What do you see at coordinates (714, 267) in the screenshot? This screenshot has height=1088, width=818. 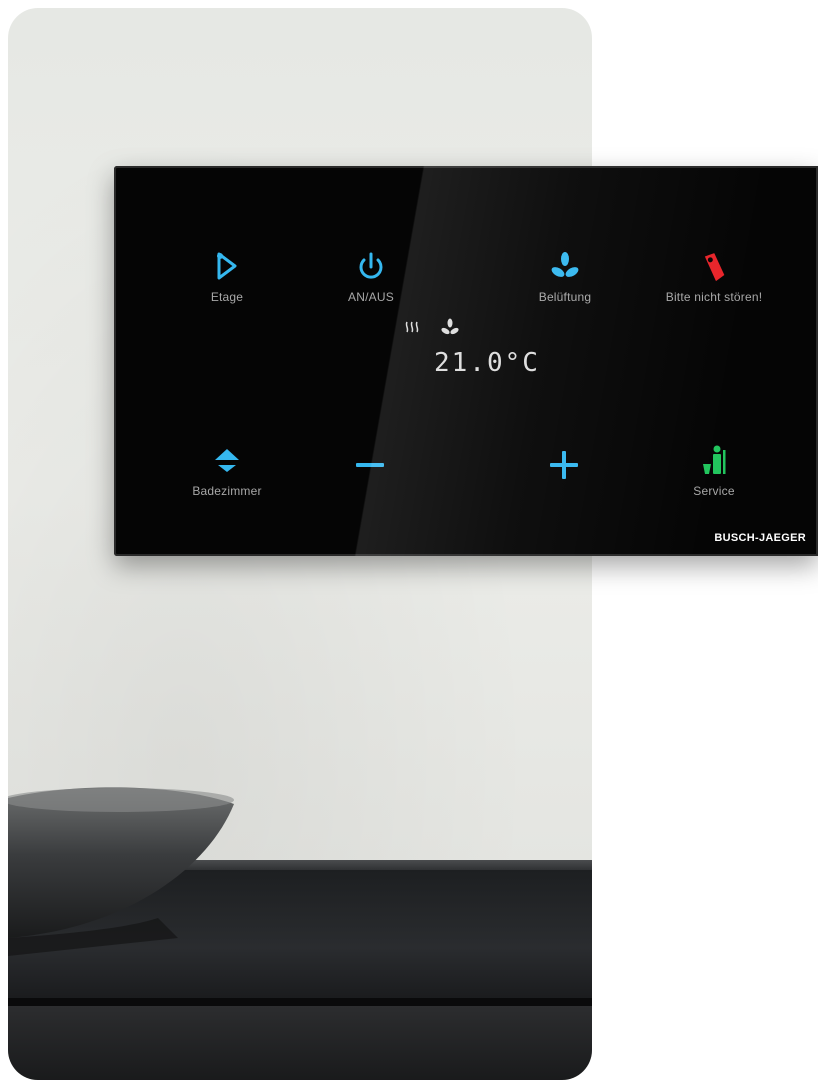 I see `door-hanger-icon` at bounding box center [714, 267].